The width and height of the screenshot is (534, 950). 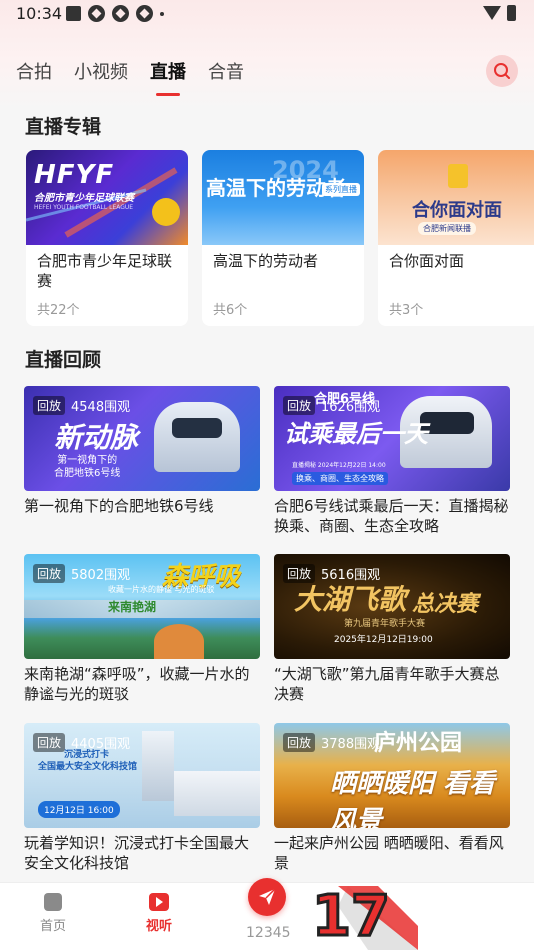 What do you see at coordinates (268, 933) in the screenshot?
I see `hotline-label: 12345` at bounding box center [268, 933].